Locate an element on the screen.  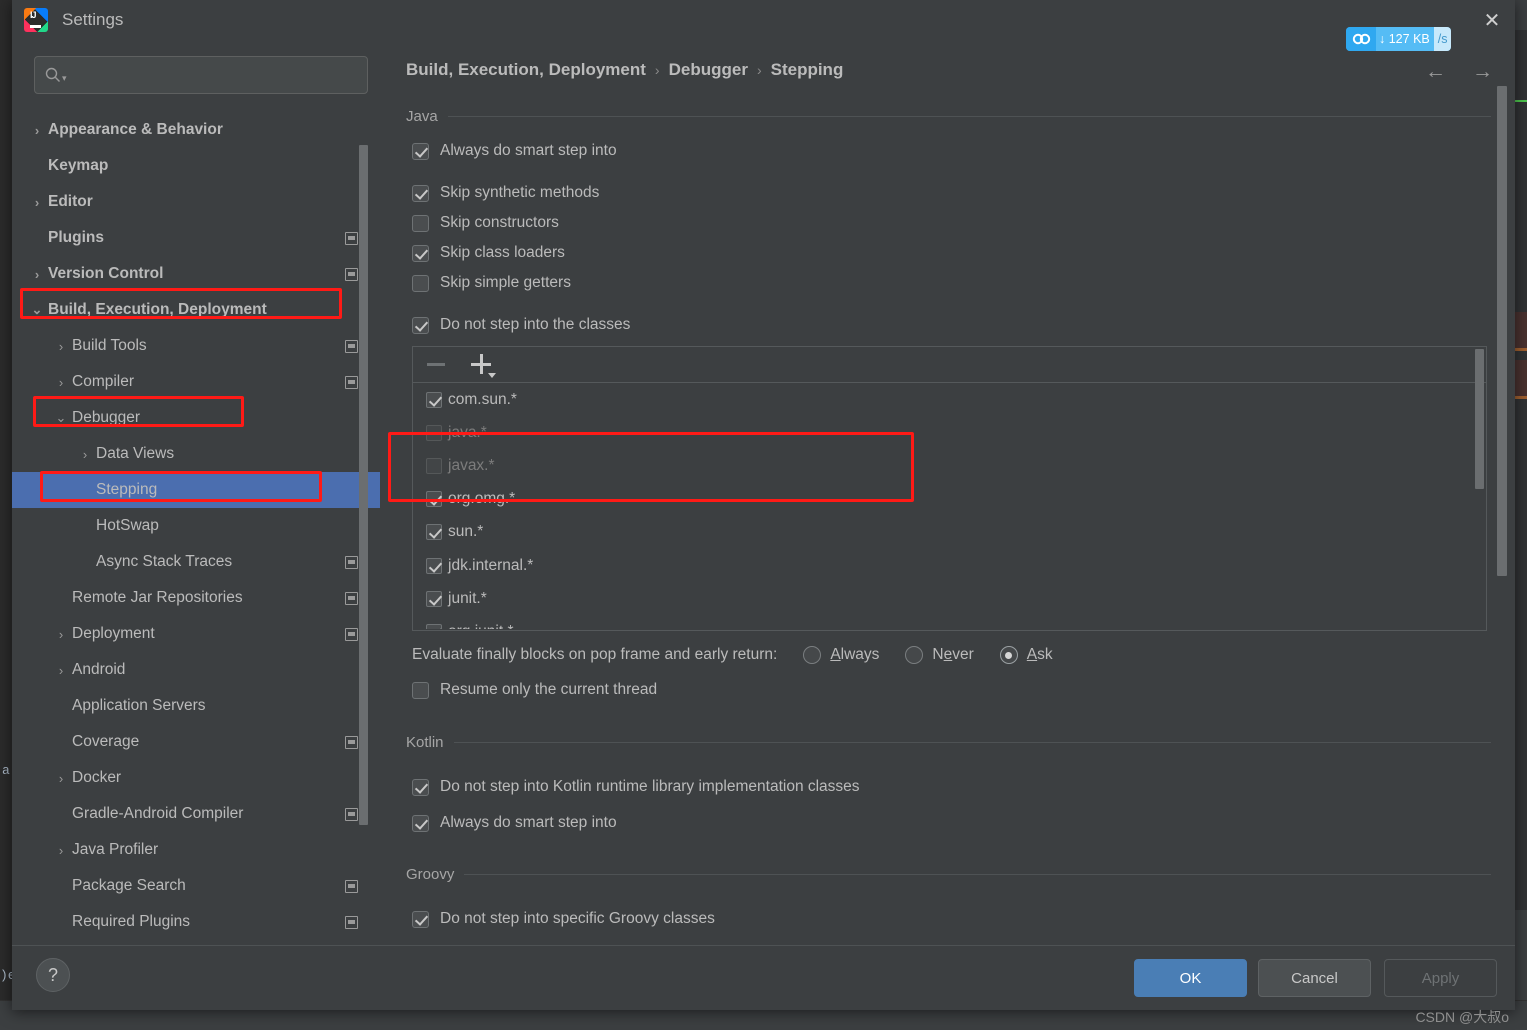
network-speed-badge: ↓ 127 KB /s is located at coordinates (1399, 39).